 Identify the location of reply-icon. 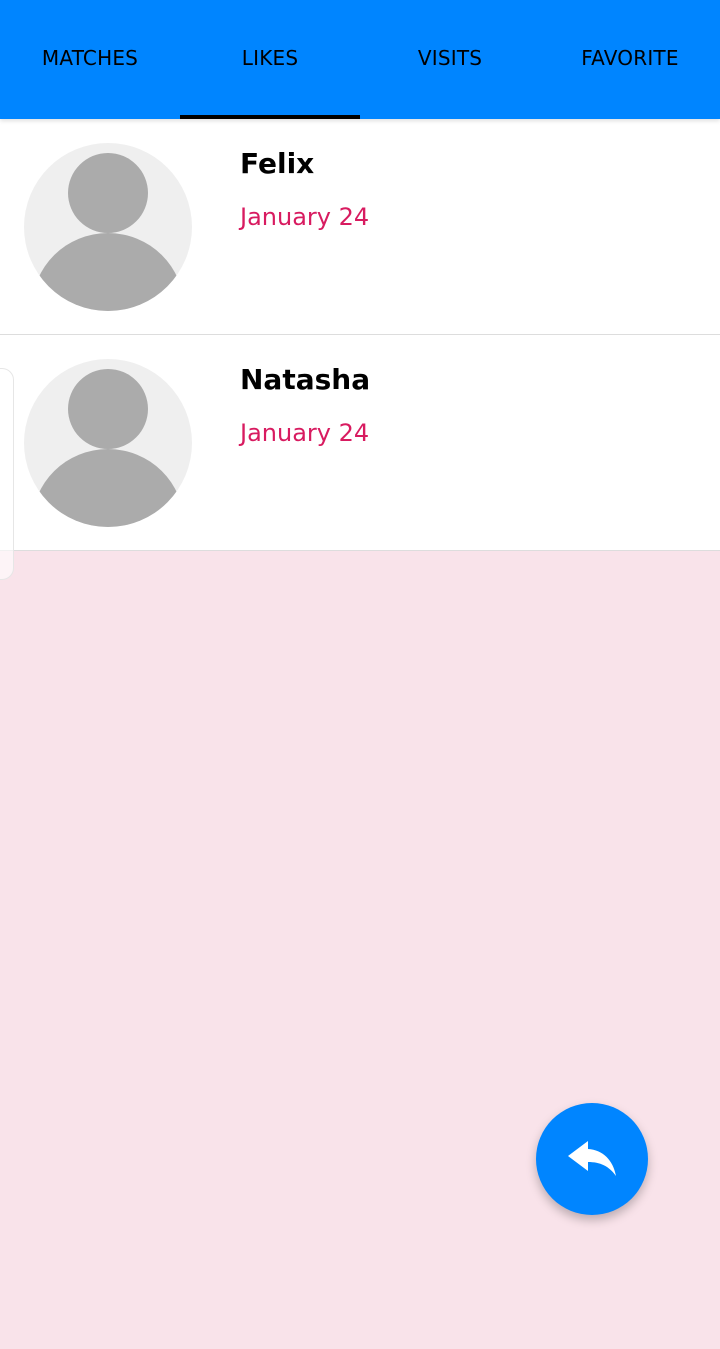
(592, 1158).